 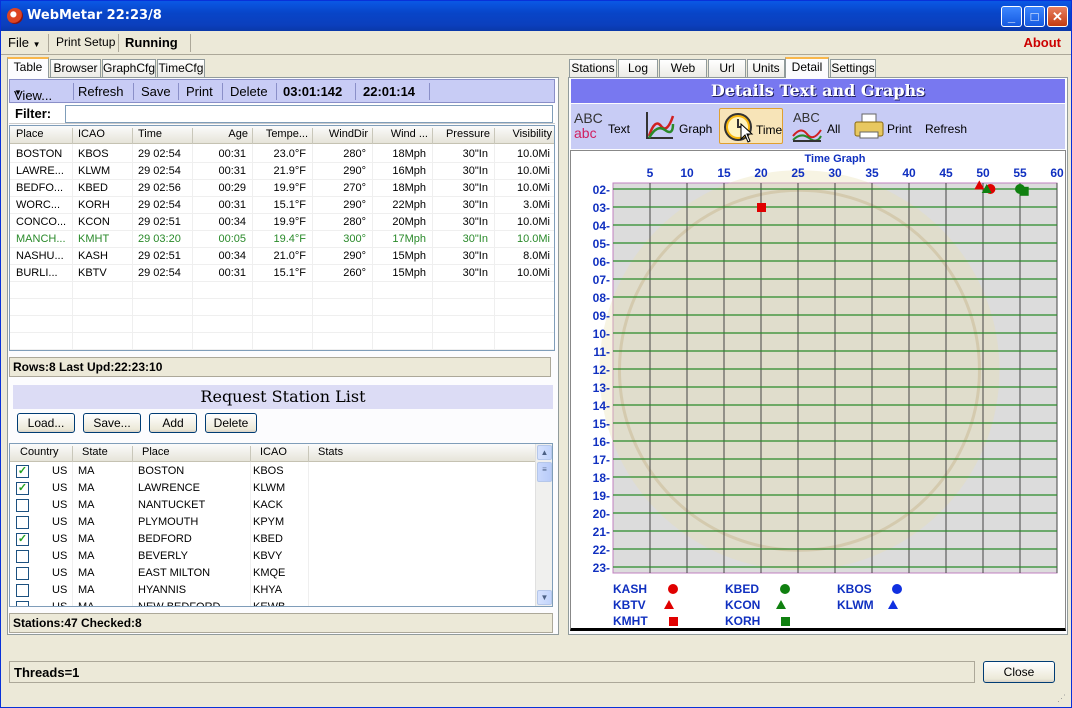 What do you see at coordinates (853, 68) in the screenshot?
I see `tab-settings: Settings` at bounding box center [853, 68].